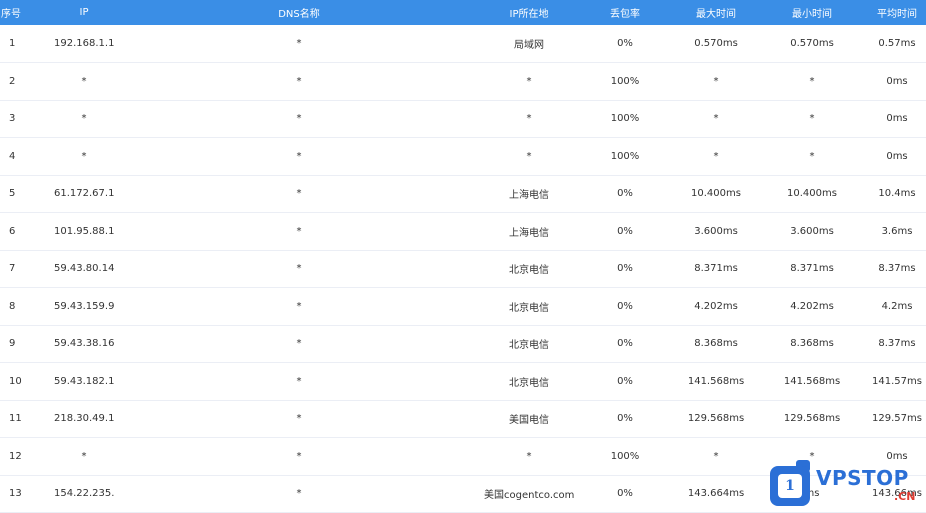  Describe the element at coordinates (812, 43) in the screenshot. I see `cell-min-time: 0.570ms` at that location.